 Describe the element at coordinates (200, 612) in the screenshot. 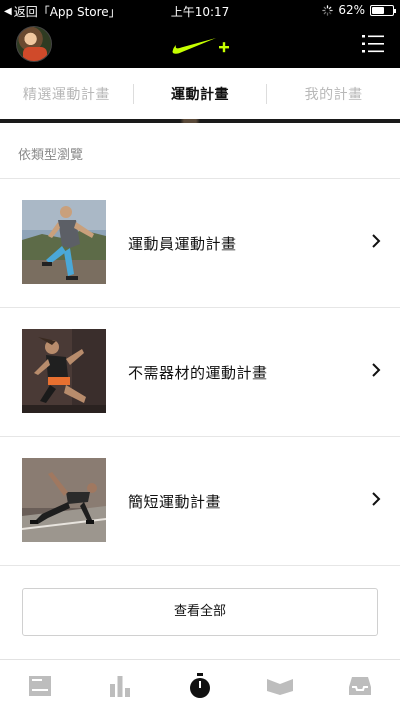

I see `view-all-button: 查看全部` at that location.